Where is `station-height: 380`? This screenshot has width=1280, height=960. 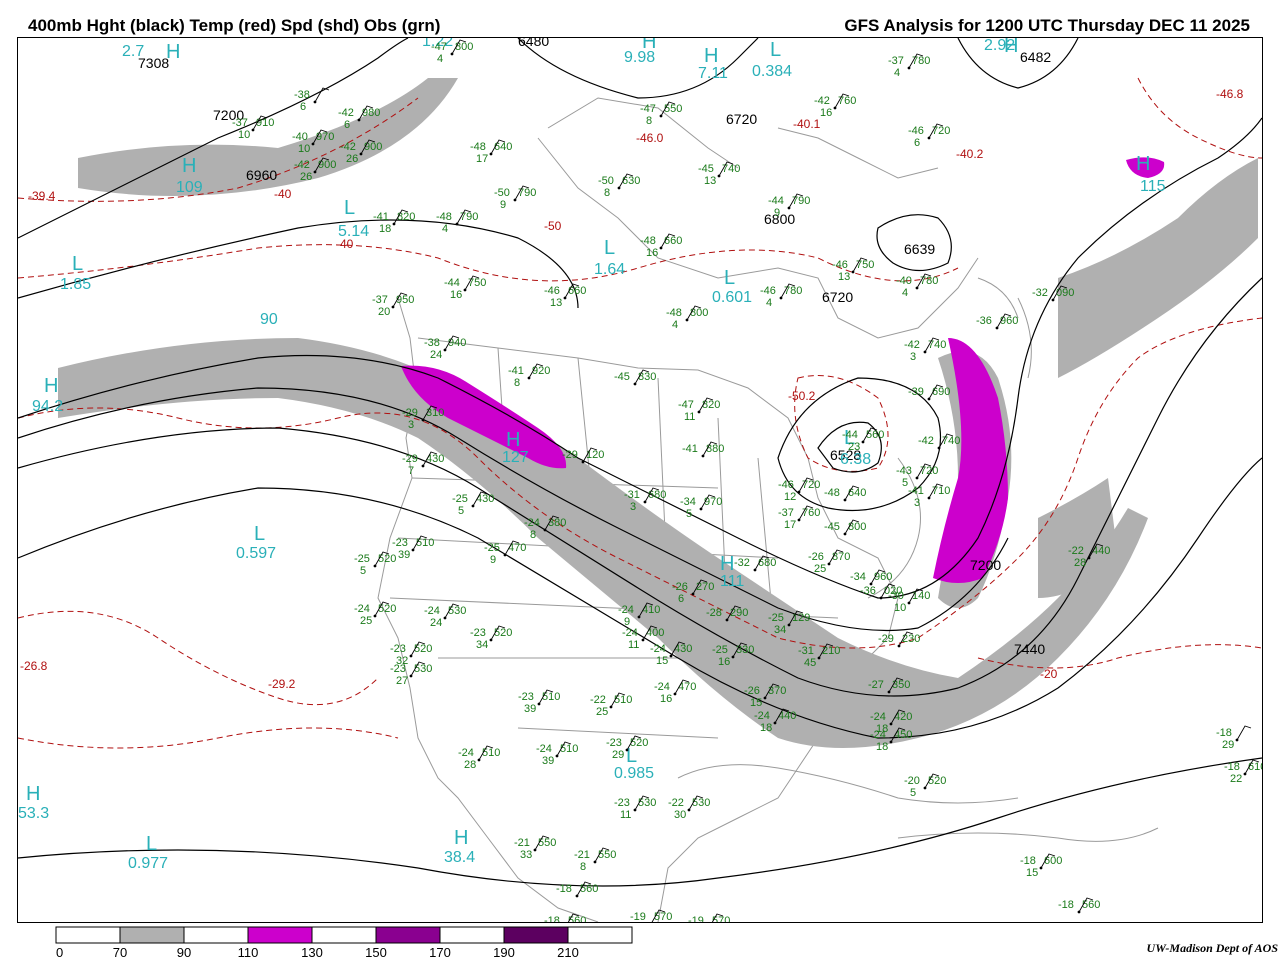
station-height: 380 is located at coordinates (557, 523).